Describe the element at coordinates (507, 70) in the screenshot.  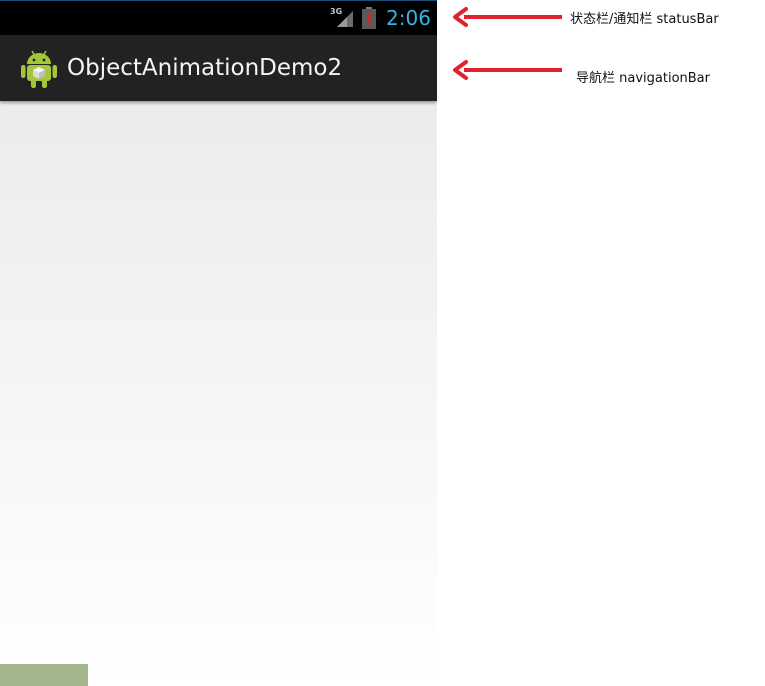
I see `navigation-bar-arrow-icon` at that location.